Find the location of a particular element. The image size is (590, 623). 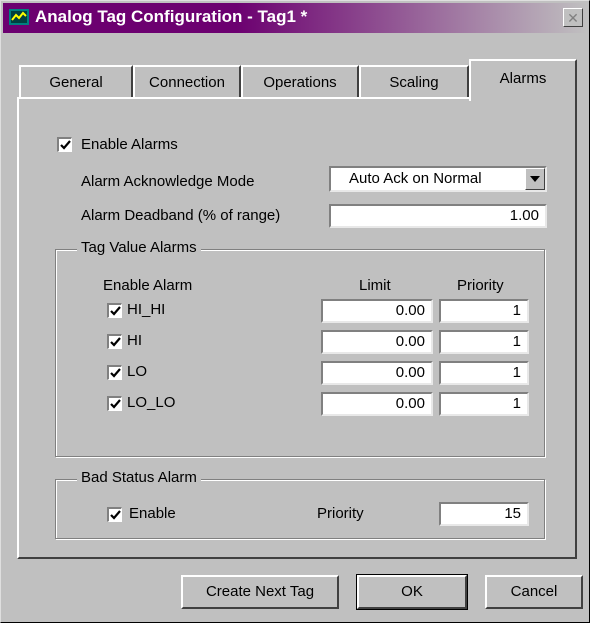

ack-mode-select: Auto Ack on Normal is located at coordinates (438, 179).